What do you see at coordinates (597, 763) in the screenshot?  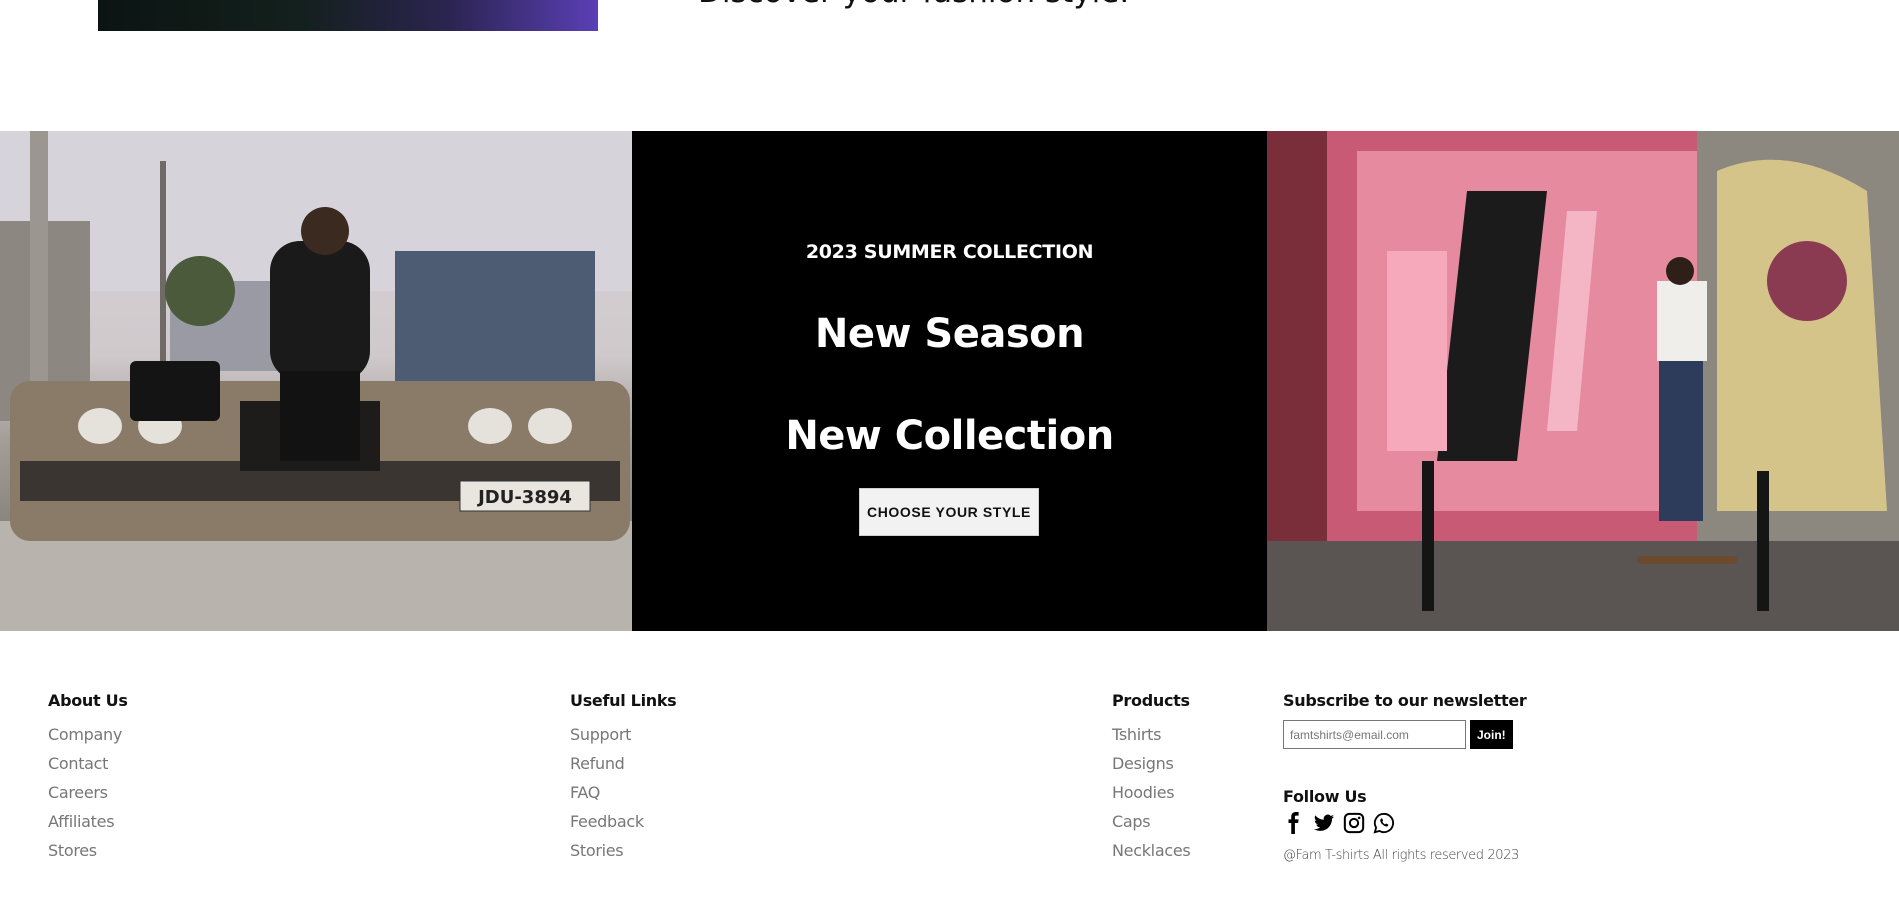 I see `link-refund: Refund` at bounding box center [597, 763].